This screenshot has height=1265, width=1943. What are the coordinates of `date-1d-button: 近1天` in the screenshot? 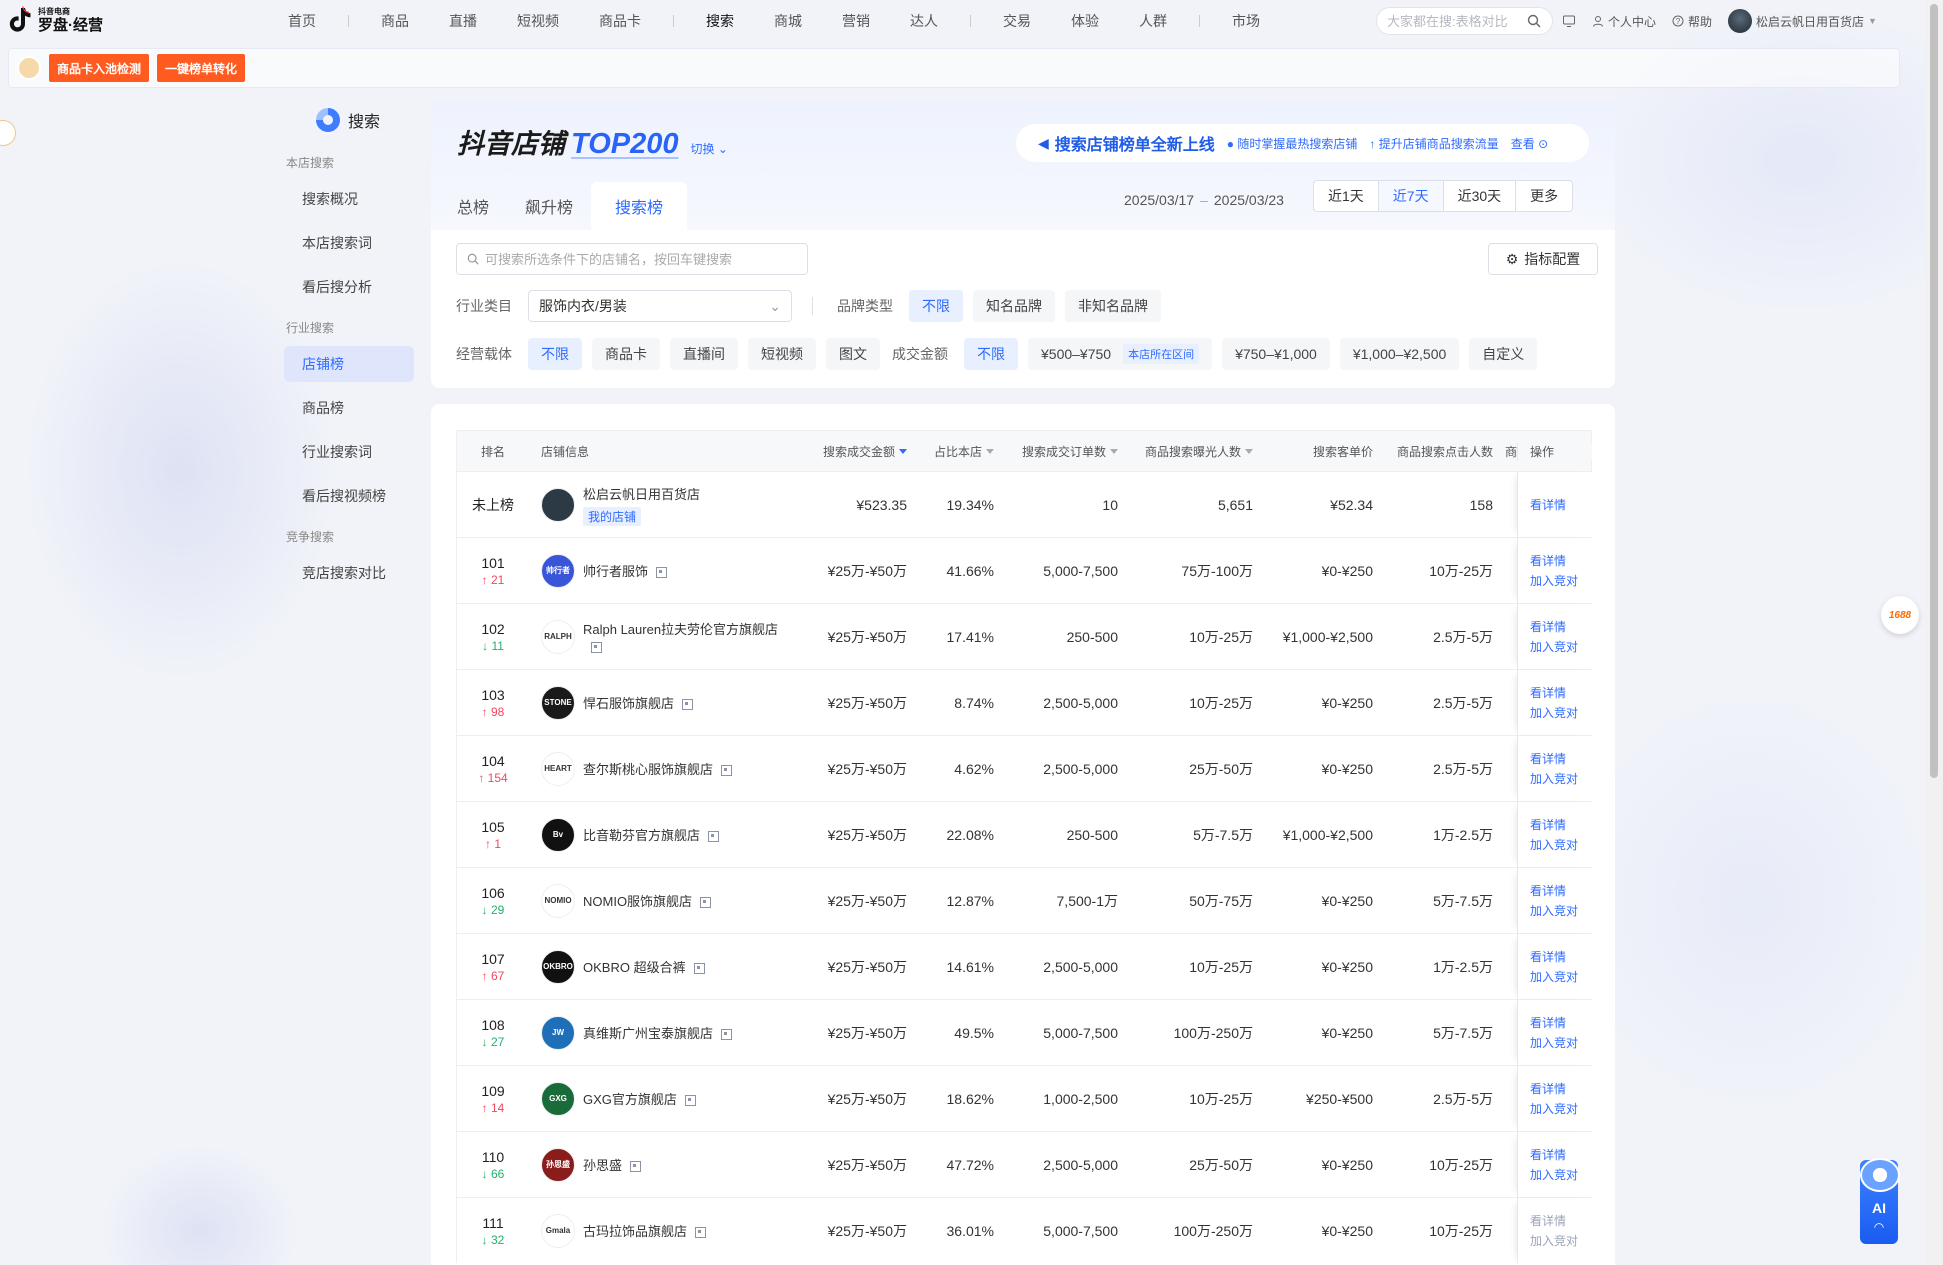 It's located at (1346, 196).